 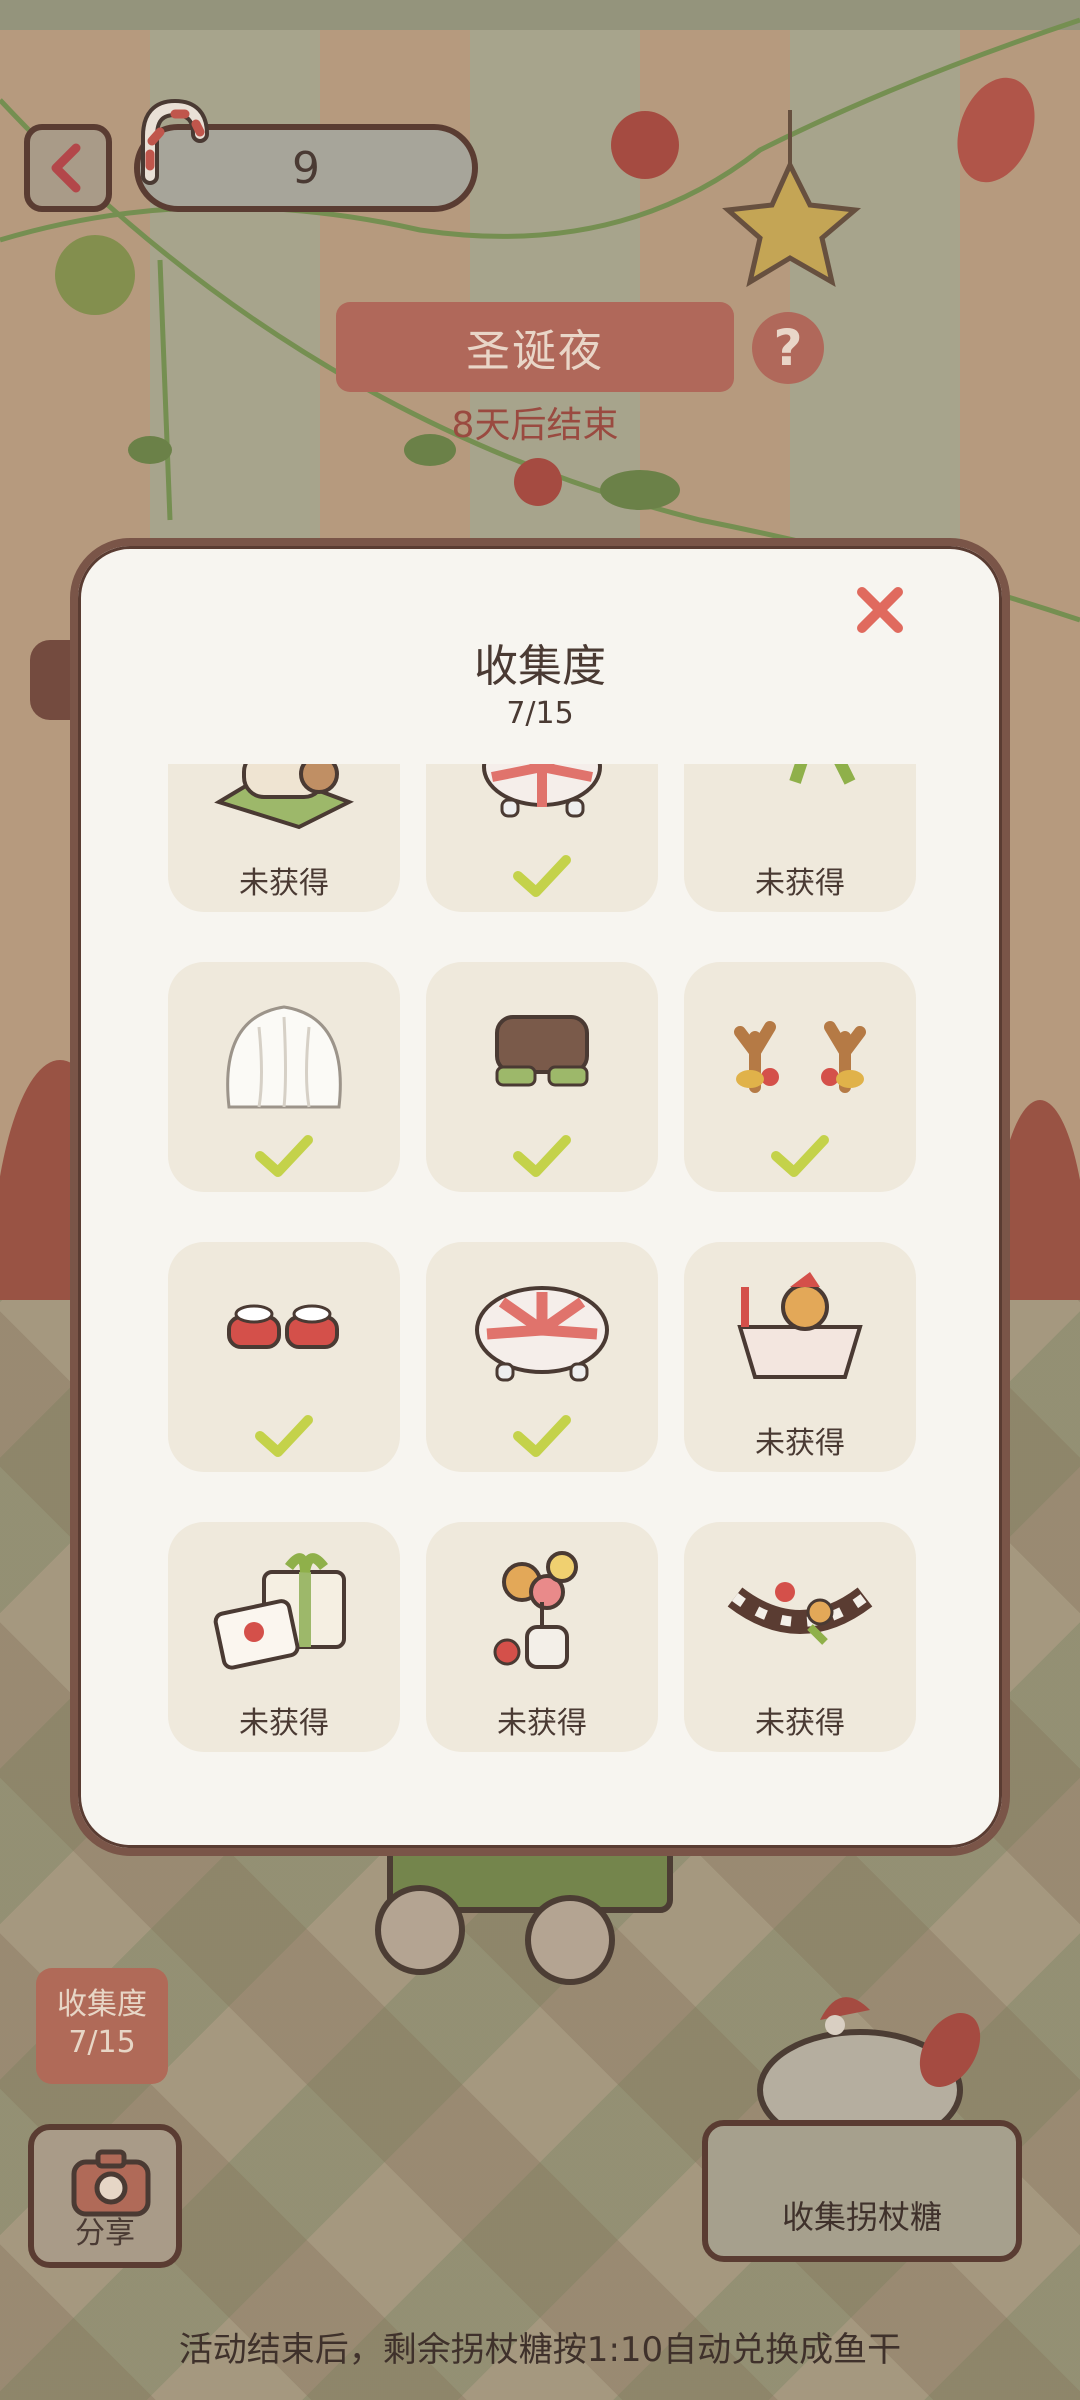 What do you see at coordinates (540, 713) in the screenshot?
I see `modal-progress: 7/15` at bounding box center [540, 713].